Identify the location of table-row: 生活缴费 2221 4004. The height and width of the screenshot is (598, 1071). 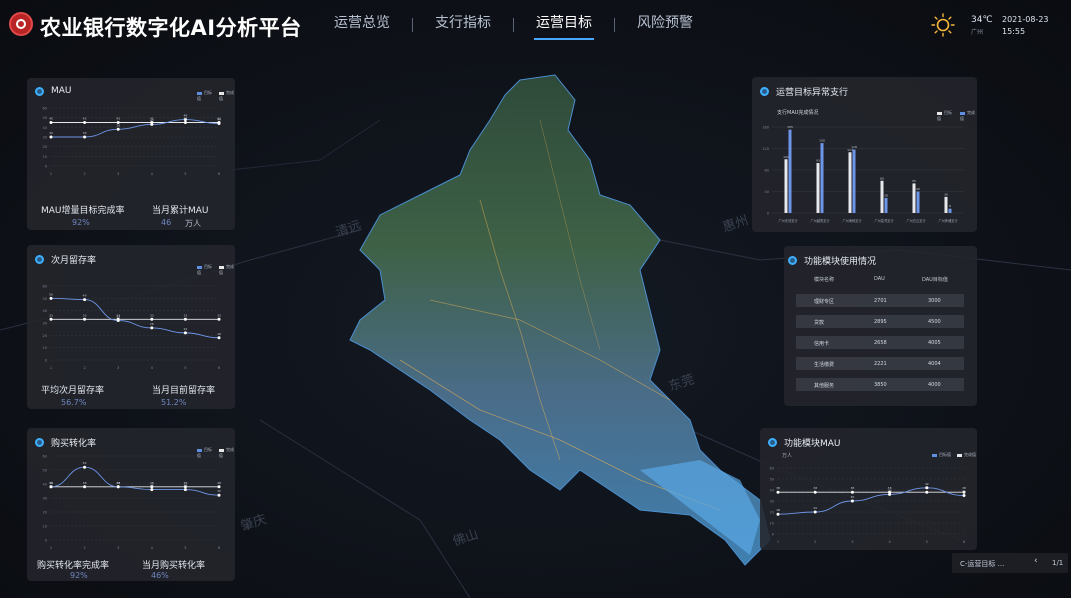
(880, 363).